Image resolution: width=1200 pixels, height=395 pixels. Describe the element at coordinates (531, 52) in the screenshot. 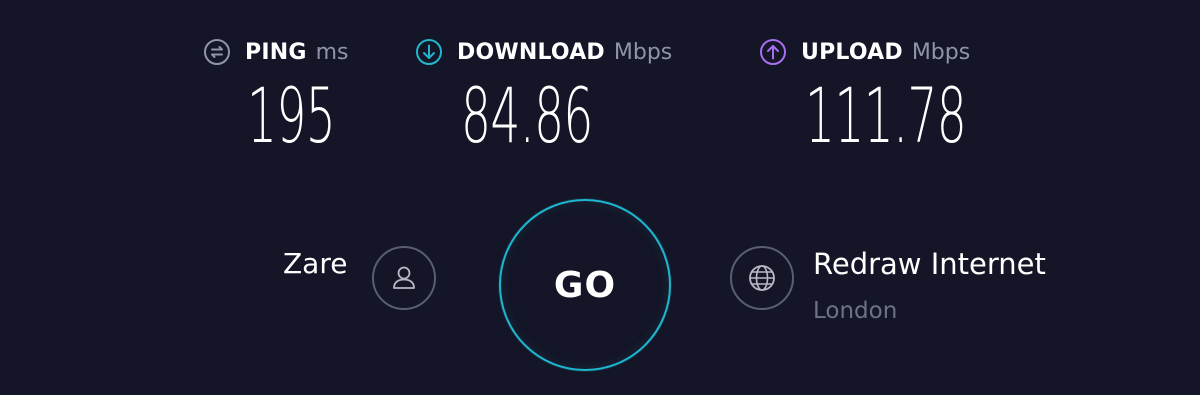

I see `download-label: DOWNLOAD` at that location.